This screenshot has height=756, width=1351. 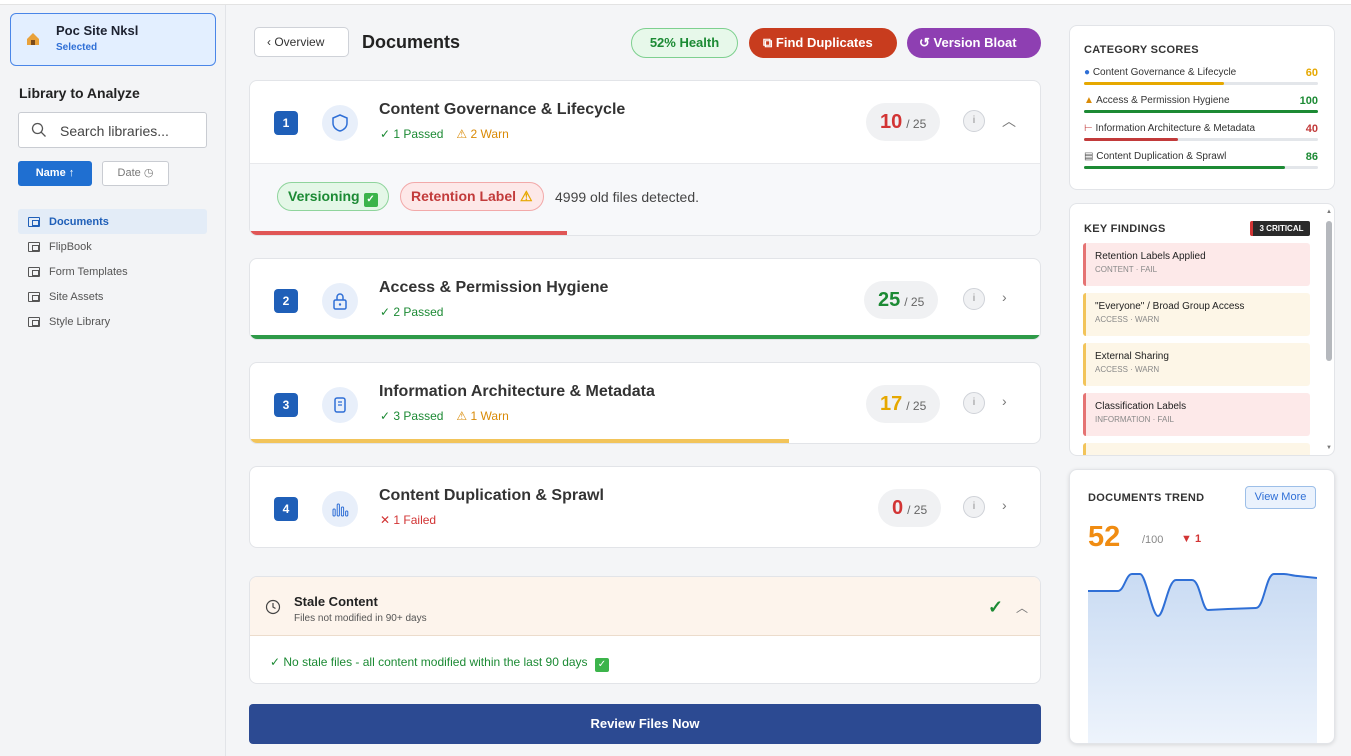 What do you see at coordinates (1201, 79) in the screenshot?
I see `score-row: ● Content Governance & Lifecycle 60` at bounding box center [1201, 79].